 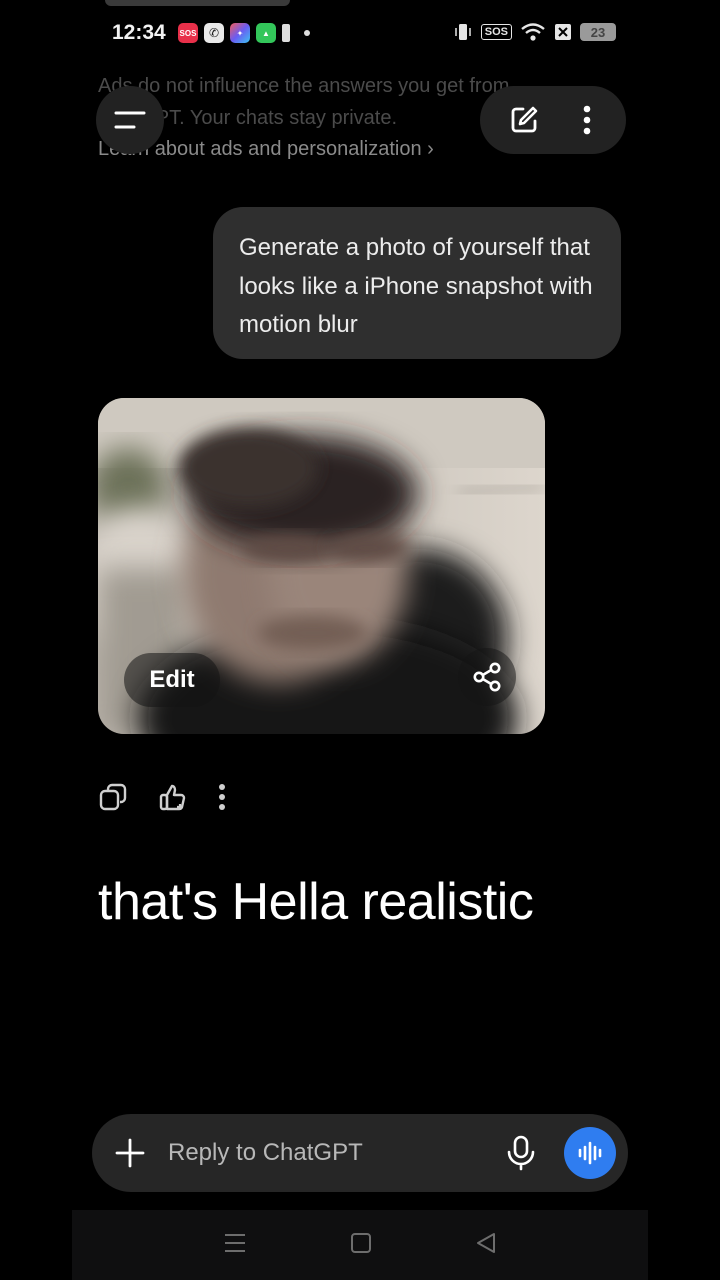 What do you see at coordinates (328, 1153) in the screenshot?
I see `reply-input` at bounding box center [328, 1153].